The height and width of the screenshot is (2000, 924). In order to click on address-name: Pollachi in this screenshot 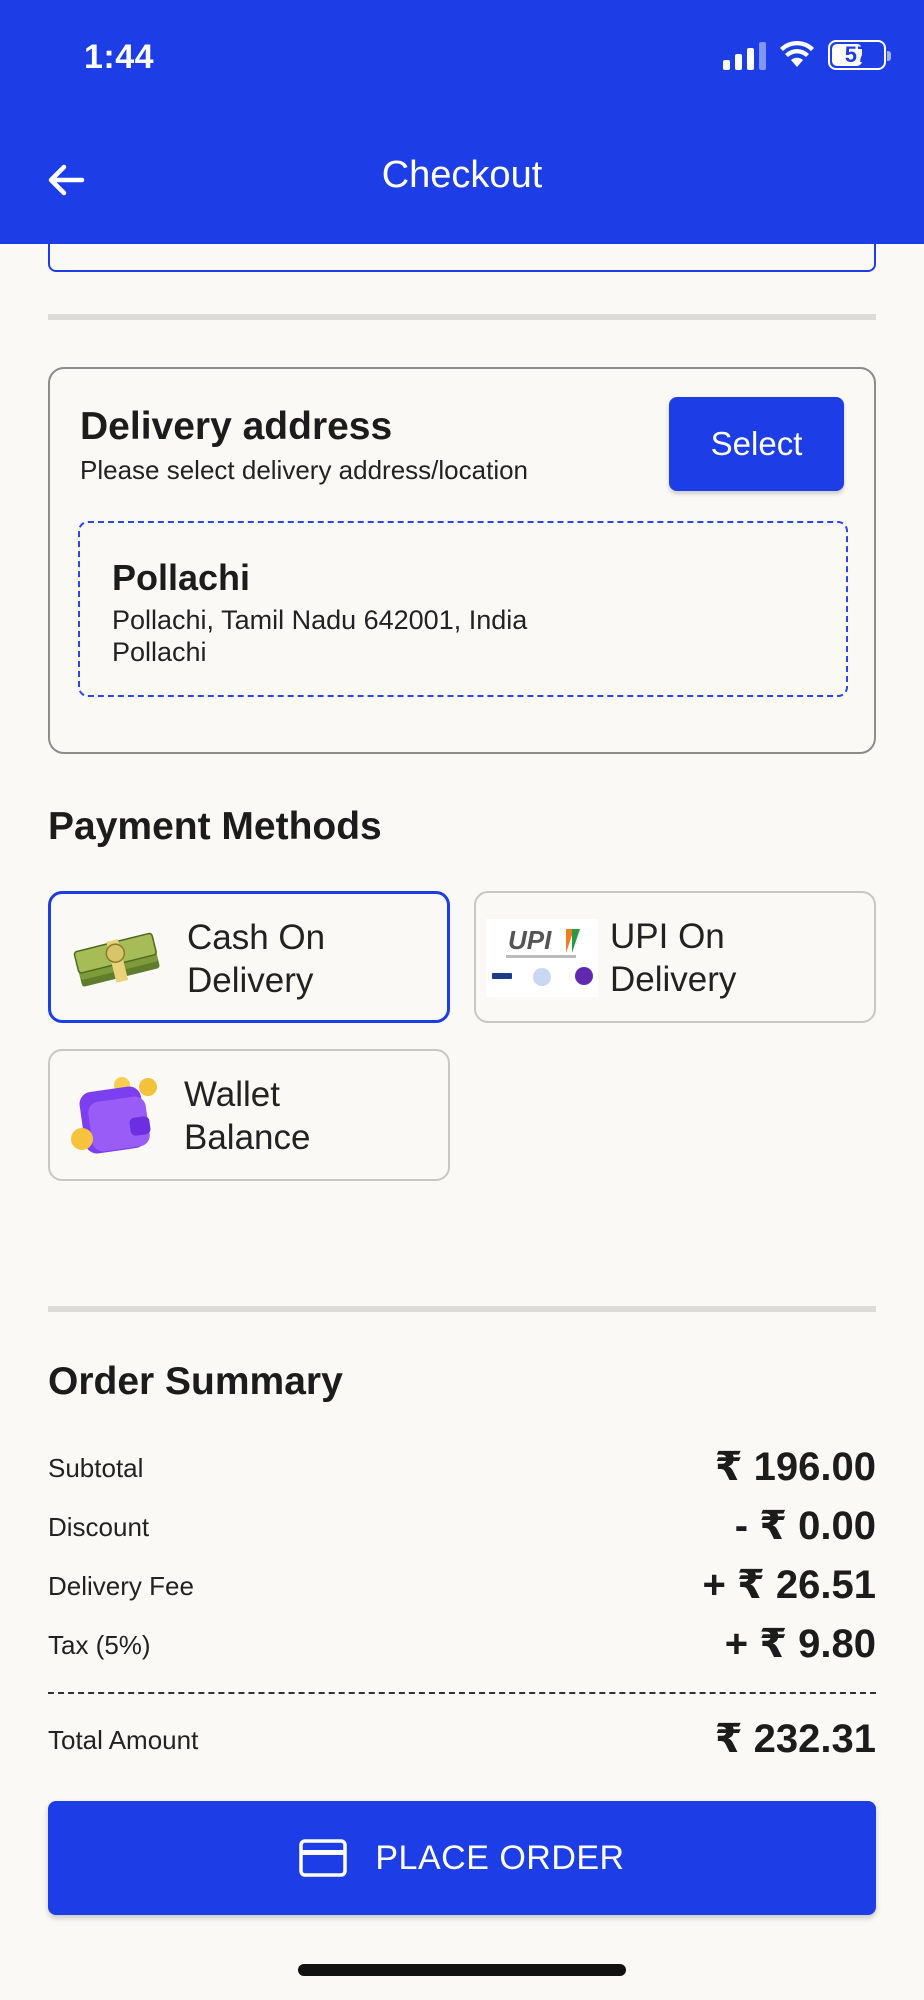, I will do `click(181, 577)`.